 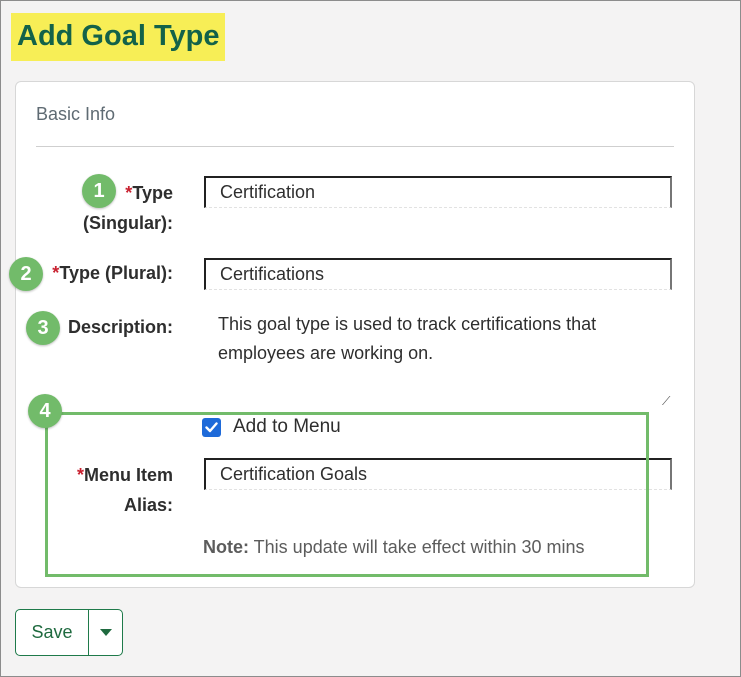 I want to click on type-singular-label-line2: (Singular):, so click(x=128, y=223).